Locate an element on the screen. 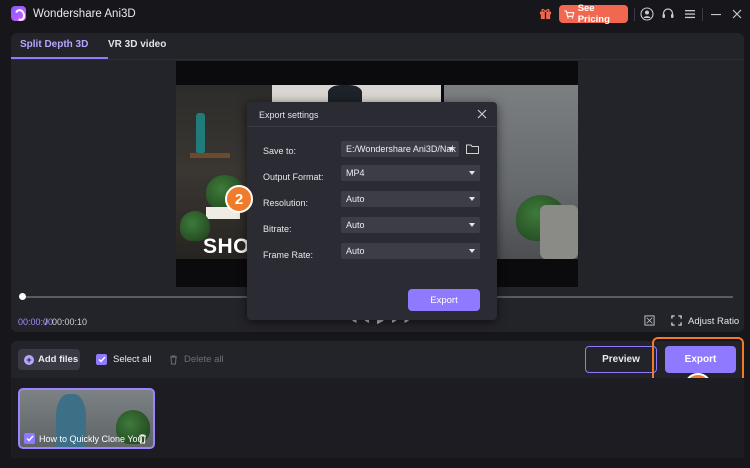 This screenshot has height=468, width=750. delete-all-button: Delete all is located at coordinates (196, 359).